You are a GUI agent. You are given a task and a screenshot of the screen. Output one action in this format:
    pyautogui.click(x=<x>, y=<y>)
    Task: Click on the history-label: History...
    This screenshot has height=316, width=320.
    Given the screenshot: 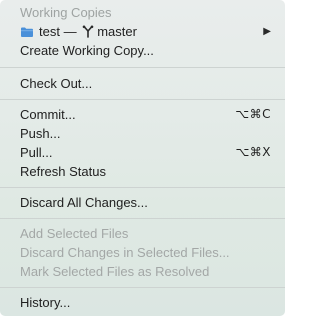 What is the action you would take?
    pyautogui.click(x=45, y=302)
    